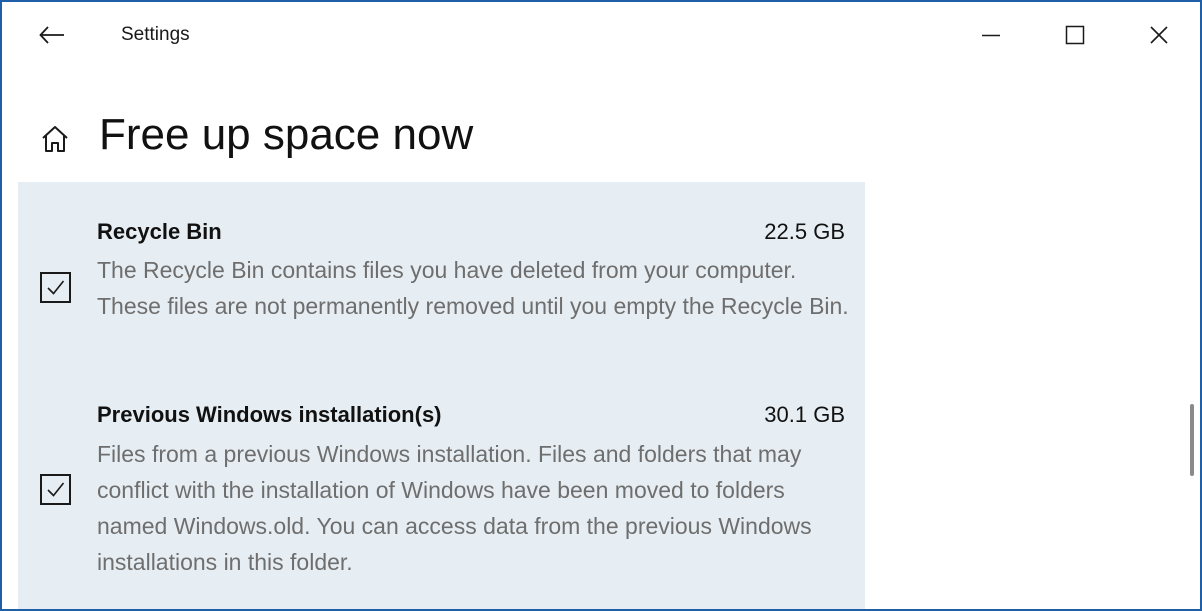 The width and height of the screenshot is (1202, 611). I want to click on app-title: Settings, so click(155, 34).